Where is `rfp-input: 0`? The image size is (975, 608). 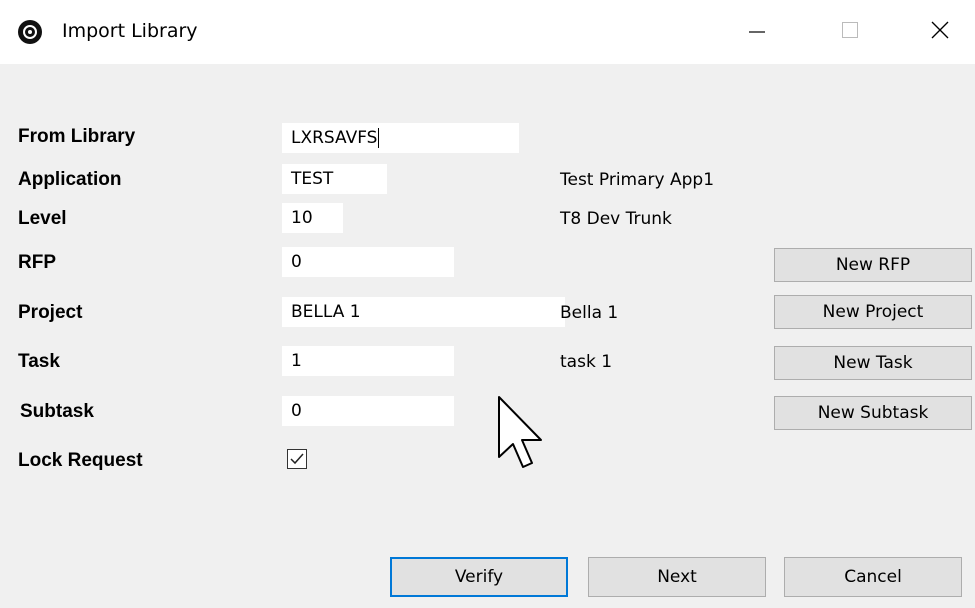 rfp-input: 0 is located at coordinates (368, 262).